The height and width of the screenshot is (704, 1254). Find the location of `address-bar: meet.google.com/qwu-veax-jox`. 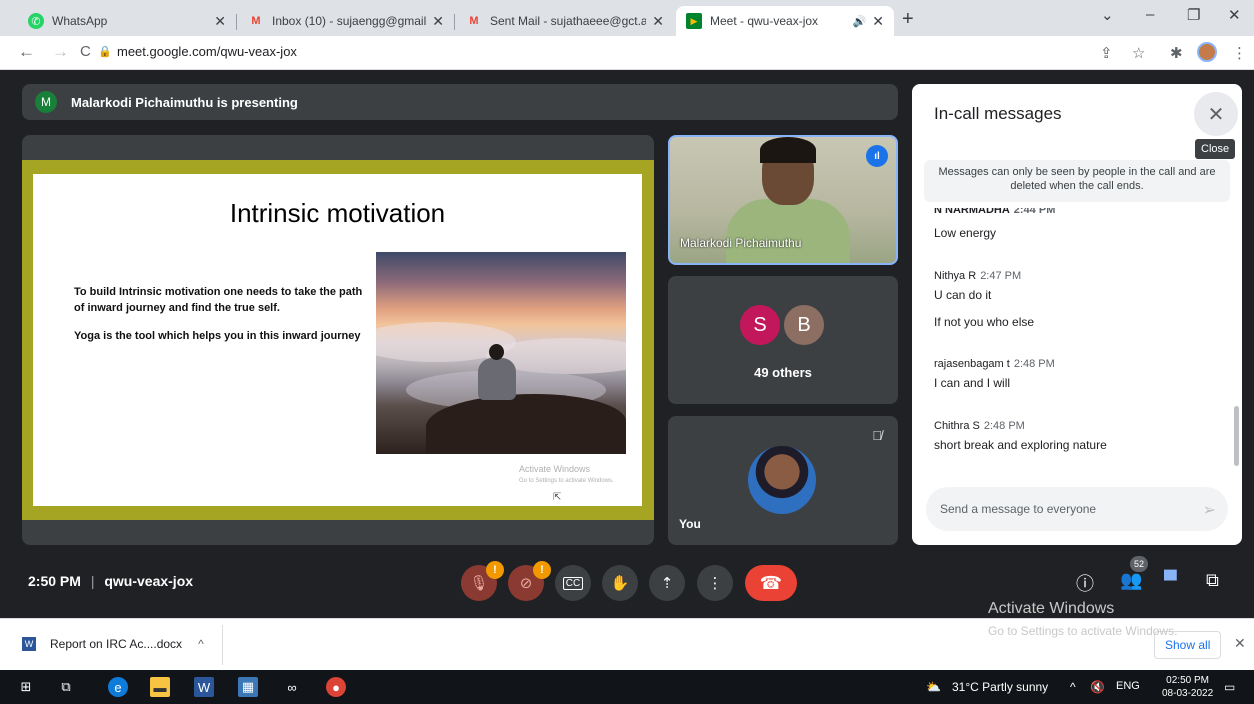

address-bar: meet.google.com/qwu-veax-jox is located at coordinates (207, 51).